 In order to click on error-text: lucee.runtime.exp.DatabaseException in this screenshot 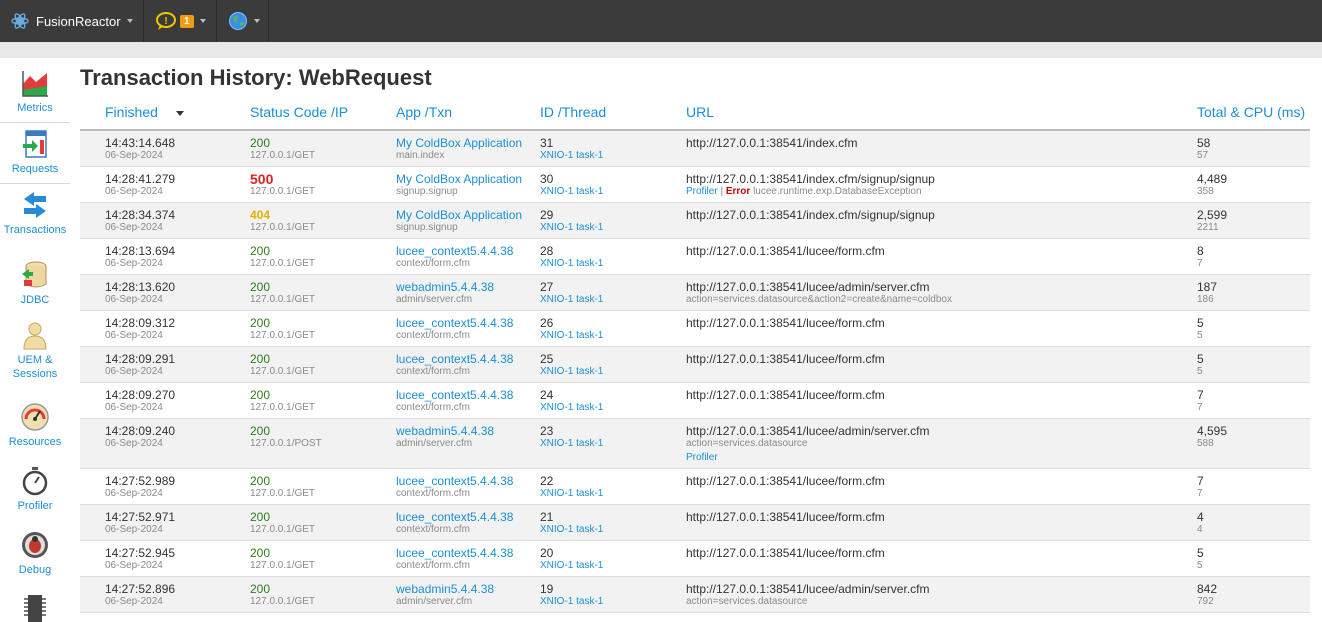, I will do `click(836, 191)`.